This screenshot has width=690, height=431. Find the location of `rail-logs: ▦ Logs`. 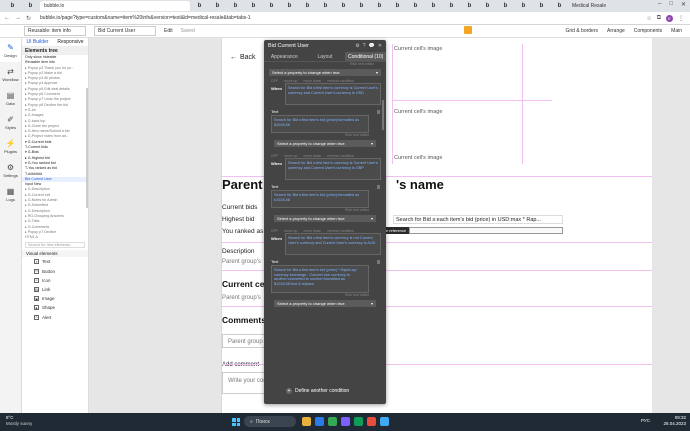

rail-logs: ▦ Logs is located at coordinates (10, 194).